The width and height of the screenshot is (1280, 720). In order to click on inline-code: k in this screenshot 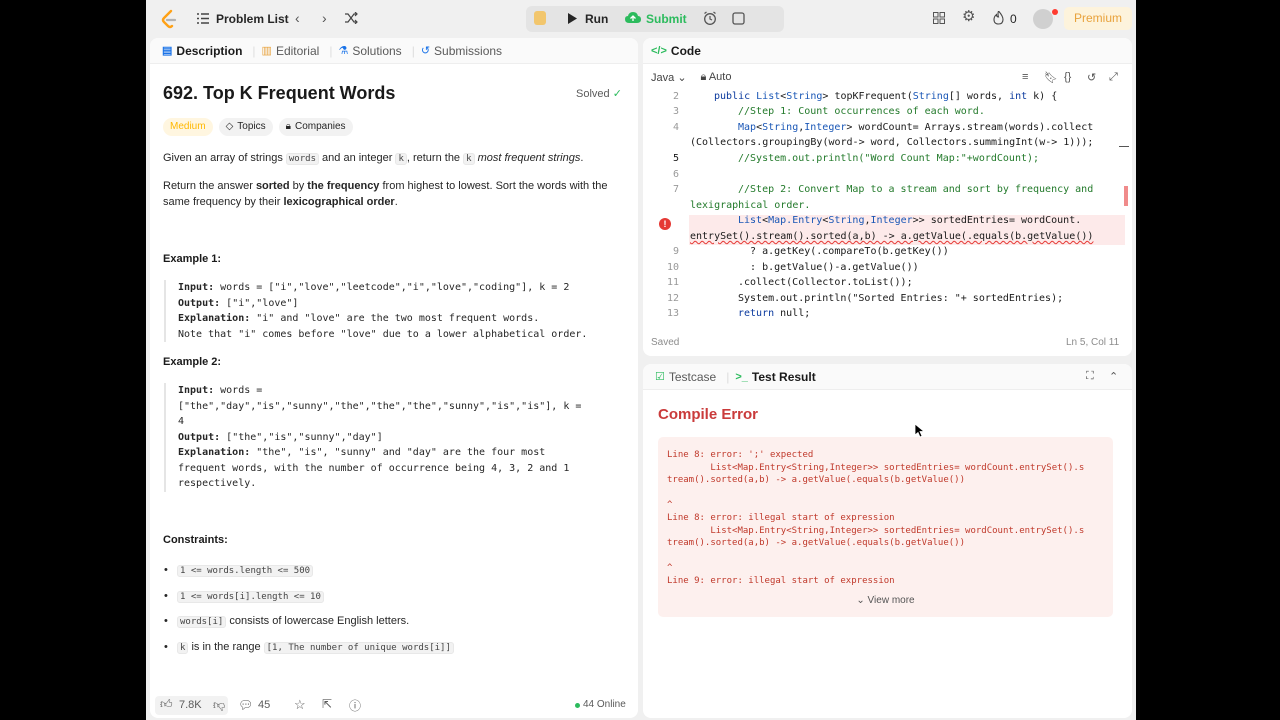, I will do `click(183, 648)`.